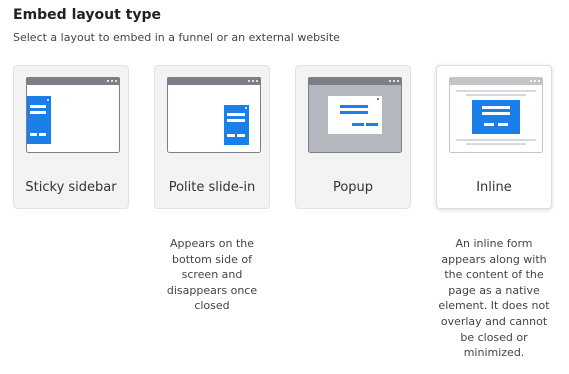 Image resolution: width=569 pixels, height=374 pixels. What do you see at coordinates (73, 115) in the screenshot?
I see `sticky-sidebar-preview-icon` at bounding box center [73, 115].